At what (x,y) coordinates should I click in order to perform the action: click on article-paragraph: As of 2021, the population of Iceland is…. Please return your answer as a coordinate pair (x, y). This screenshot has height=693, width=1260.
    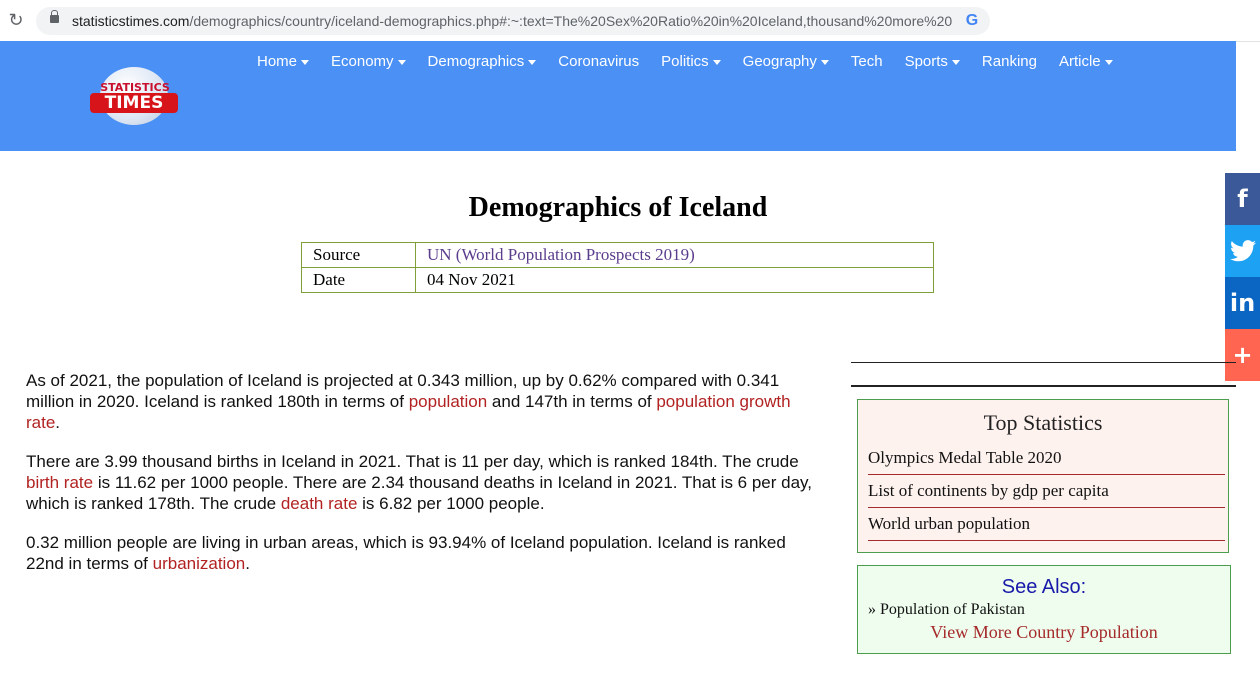
    Looking at the image, I should click on (426, 401).